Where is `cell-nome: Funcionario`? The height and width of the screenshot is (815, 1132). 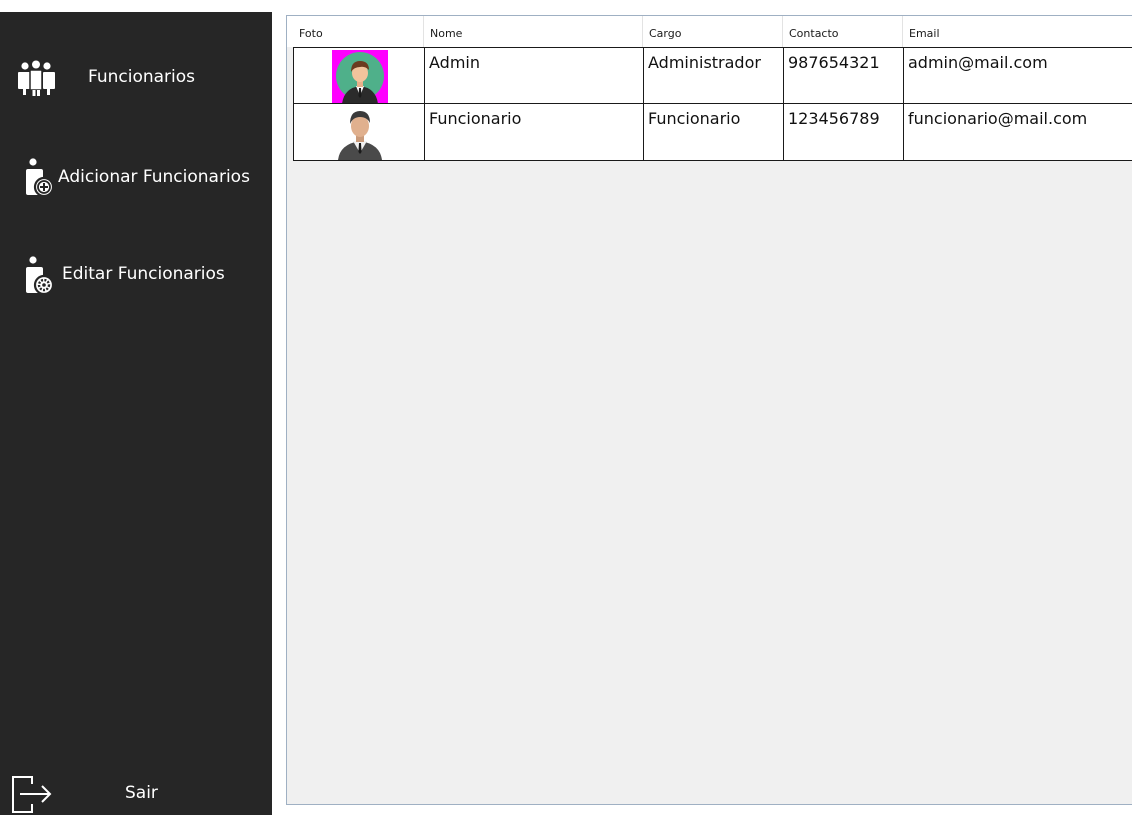
cell-nome: Funcionario is located at coordinates (533, 132).